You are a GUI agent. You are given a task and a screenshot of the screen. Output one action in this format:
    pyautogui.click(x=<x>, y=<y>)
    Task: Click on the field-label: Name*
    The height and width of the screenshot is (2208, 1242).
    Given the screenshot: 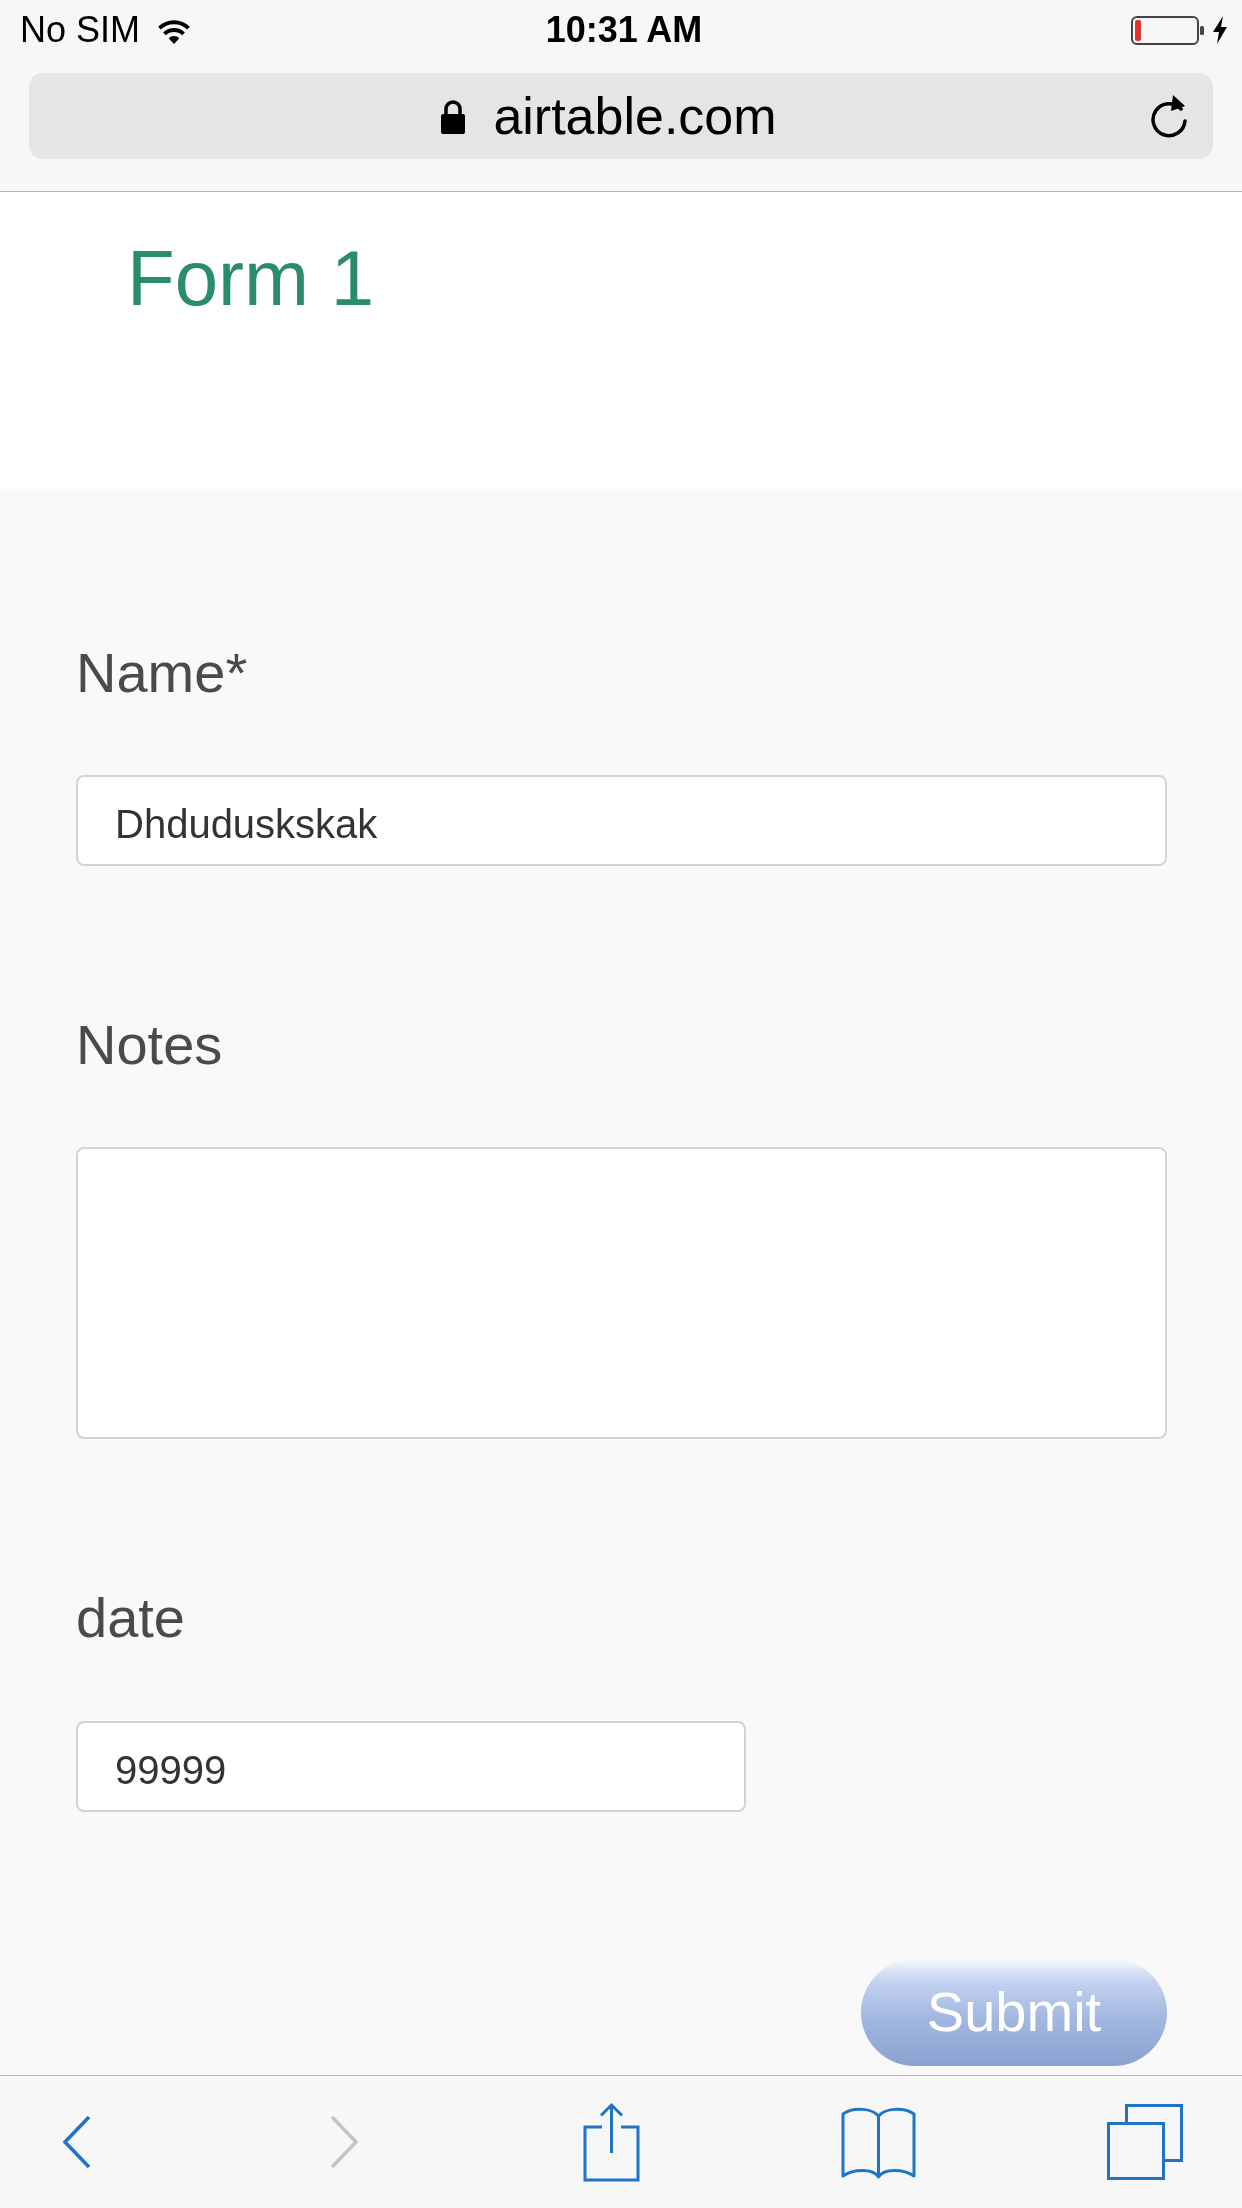 What is the action you would take?
    pyautogui.click(x=162, y=673)
    